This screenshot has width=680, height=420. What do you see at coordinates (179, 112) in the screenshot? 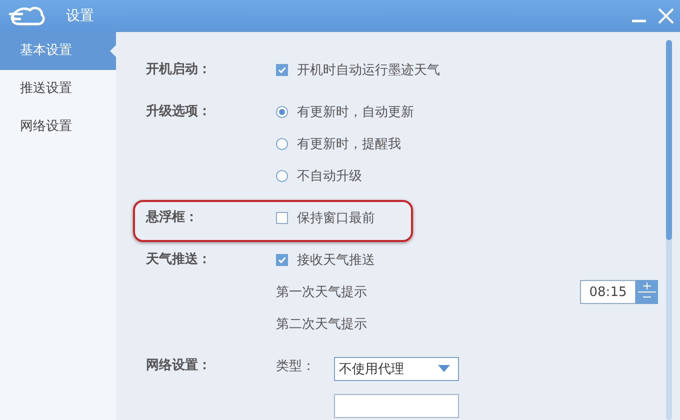
I see `section-label: 升级选项：` at bounding box center [179, 112].